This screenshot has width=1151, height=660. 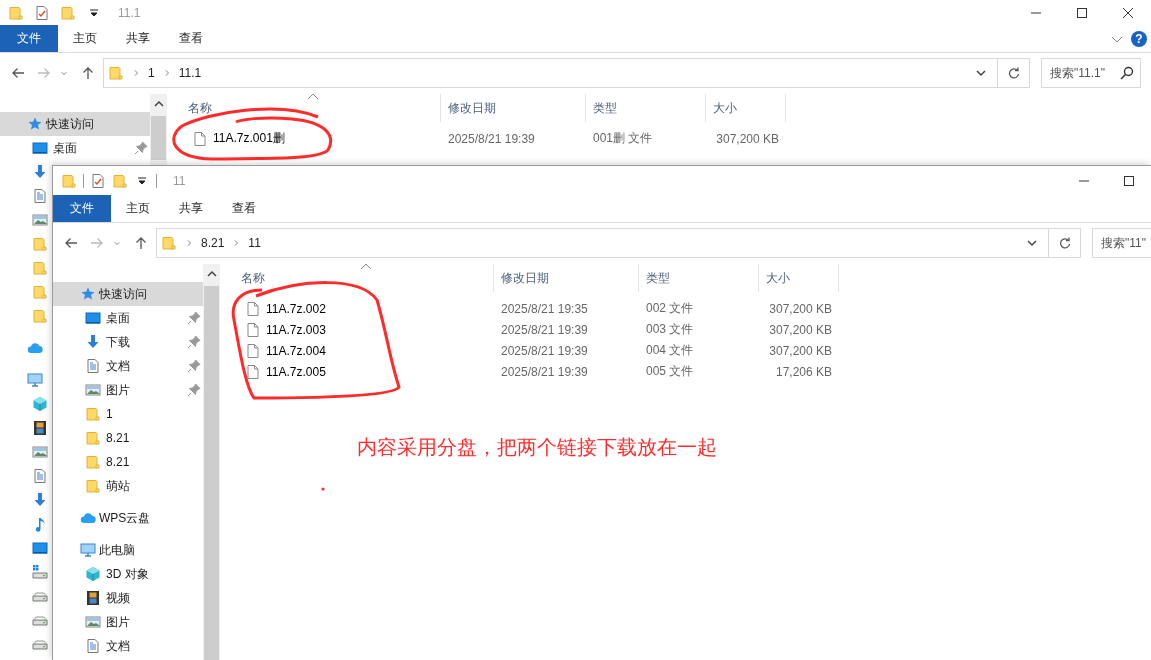 What do you see at coordinates (190, 73) in the screenshot?
I see `breadcrumb-link: 11.1` at bounding box center [190, 73].